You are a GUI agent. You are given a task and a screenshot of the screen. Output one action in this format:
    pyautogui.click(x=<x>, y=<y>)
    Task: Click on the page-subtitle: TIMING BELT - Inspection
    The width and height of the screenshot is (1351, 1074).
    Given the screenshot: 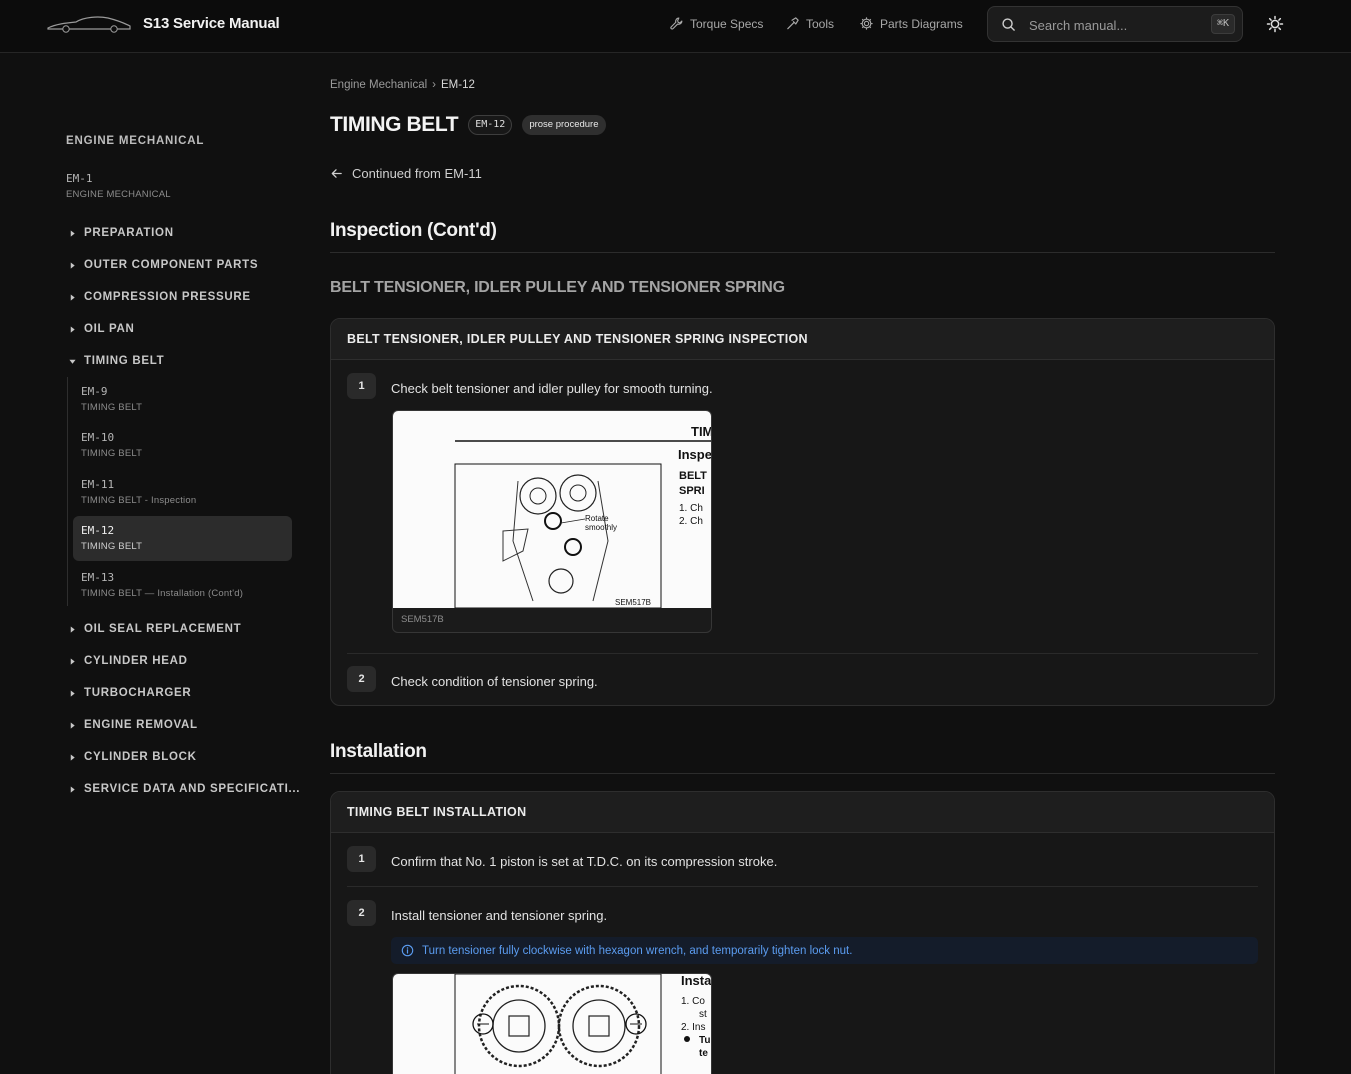 What is the action you would take?
    pyautogui.click(x=139, y=500)
    